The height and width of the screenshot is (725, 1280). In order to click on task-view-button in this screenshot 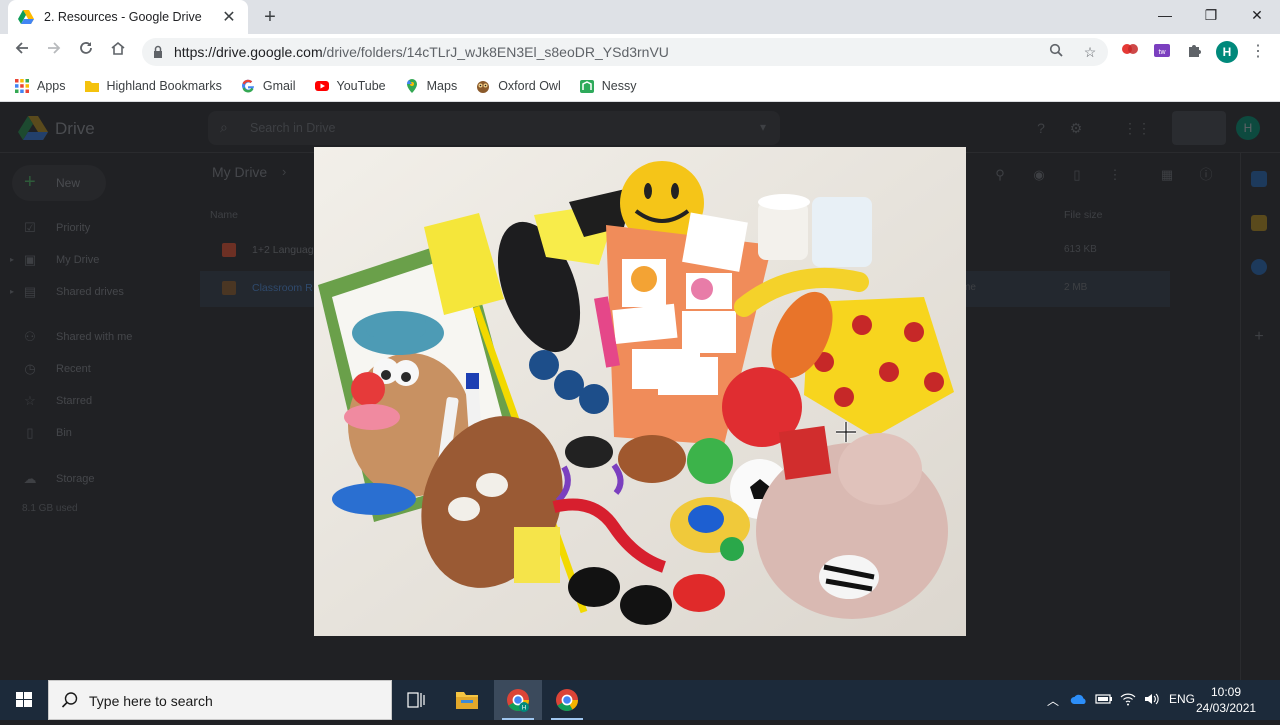, I will do `click(416, 700)`.